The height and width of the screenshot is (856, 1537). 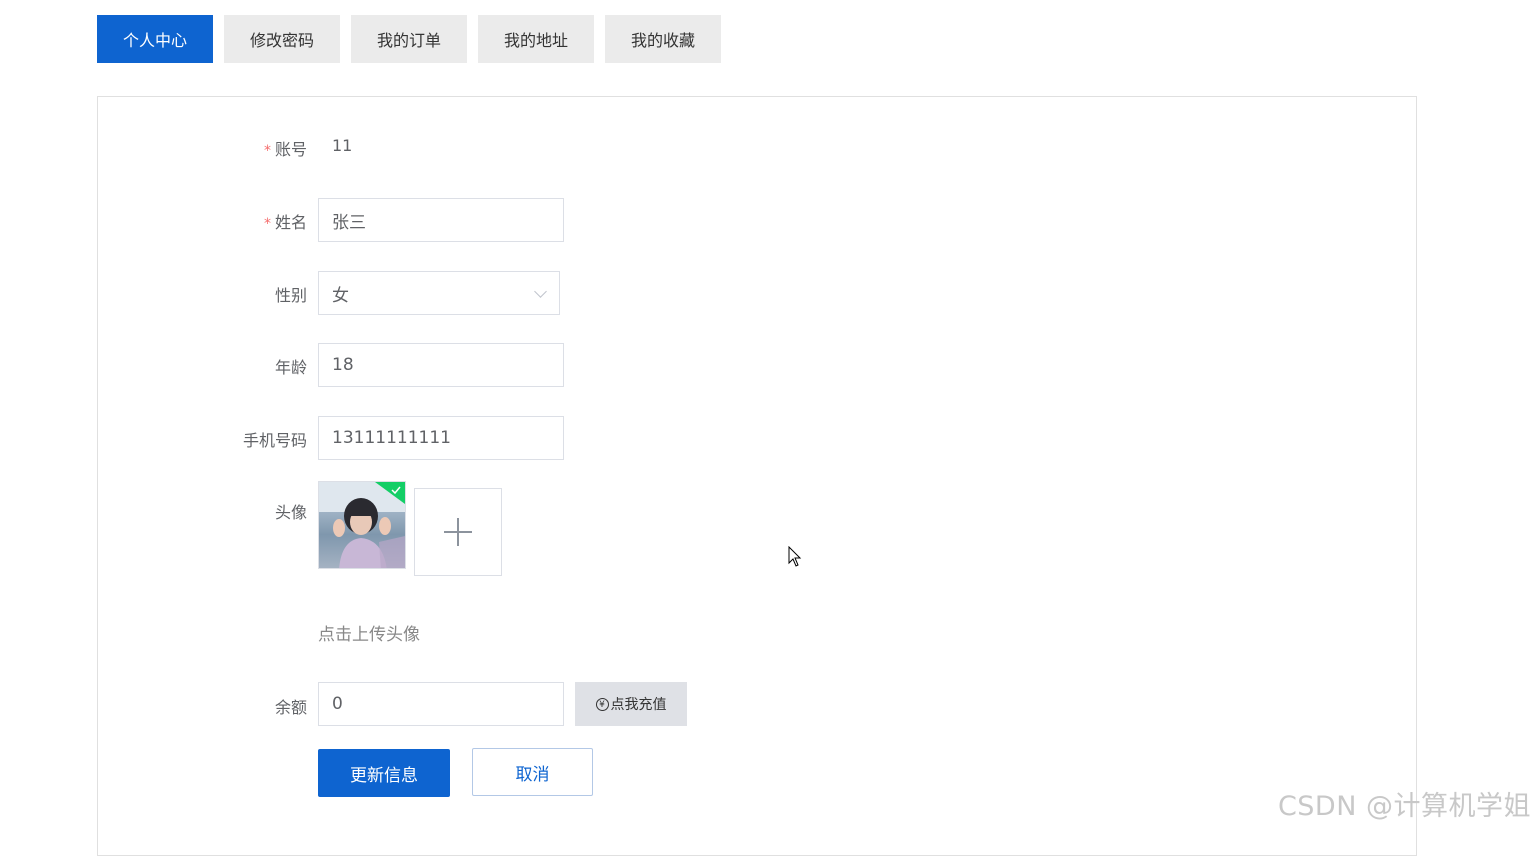 I want to click on plus-icon, so click(x=458, y=532).